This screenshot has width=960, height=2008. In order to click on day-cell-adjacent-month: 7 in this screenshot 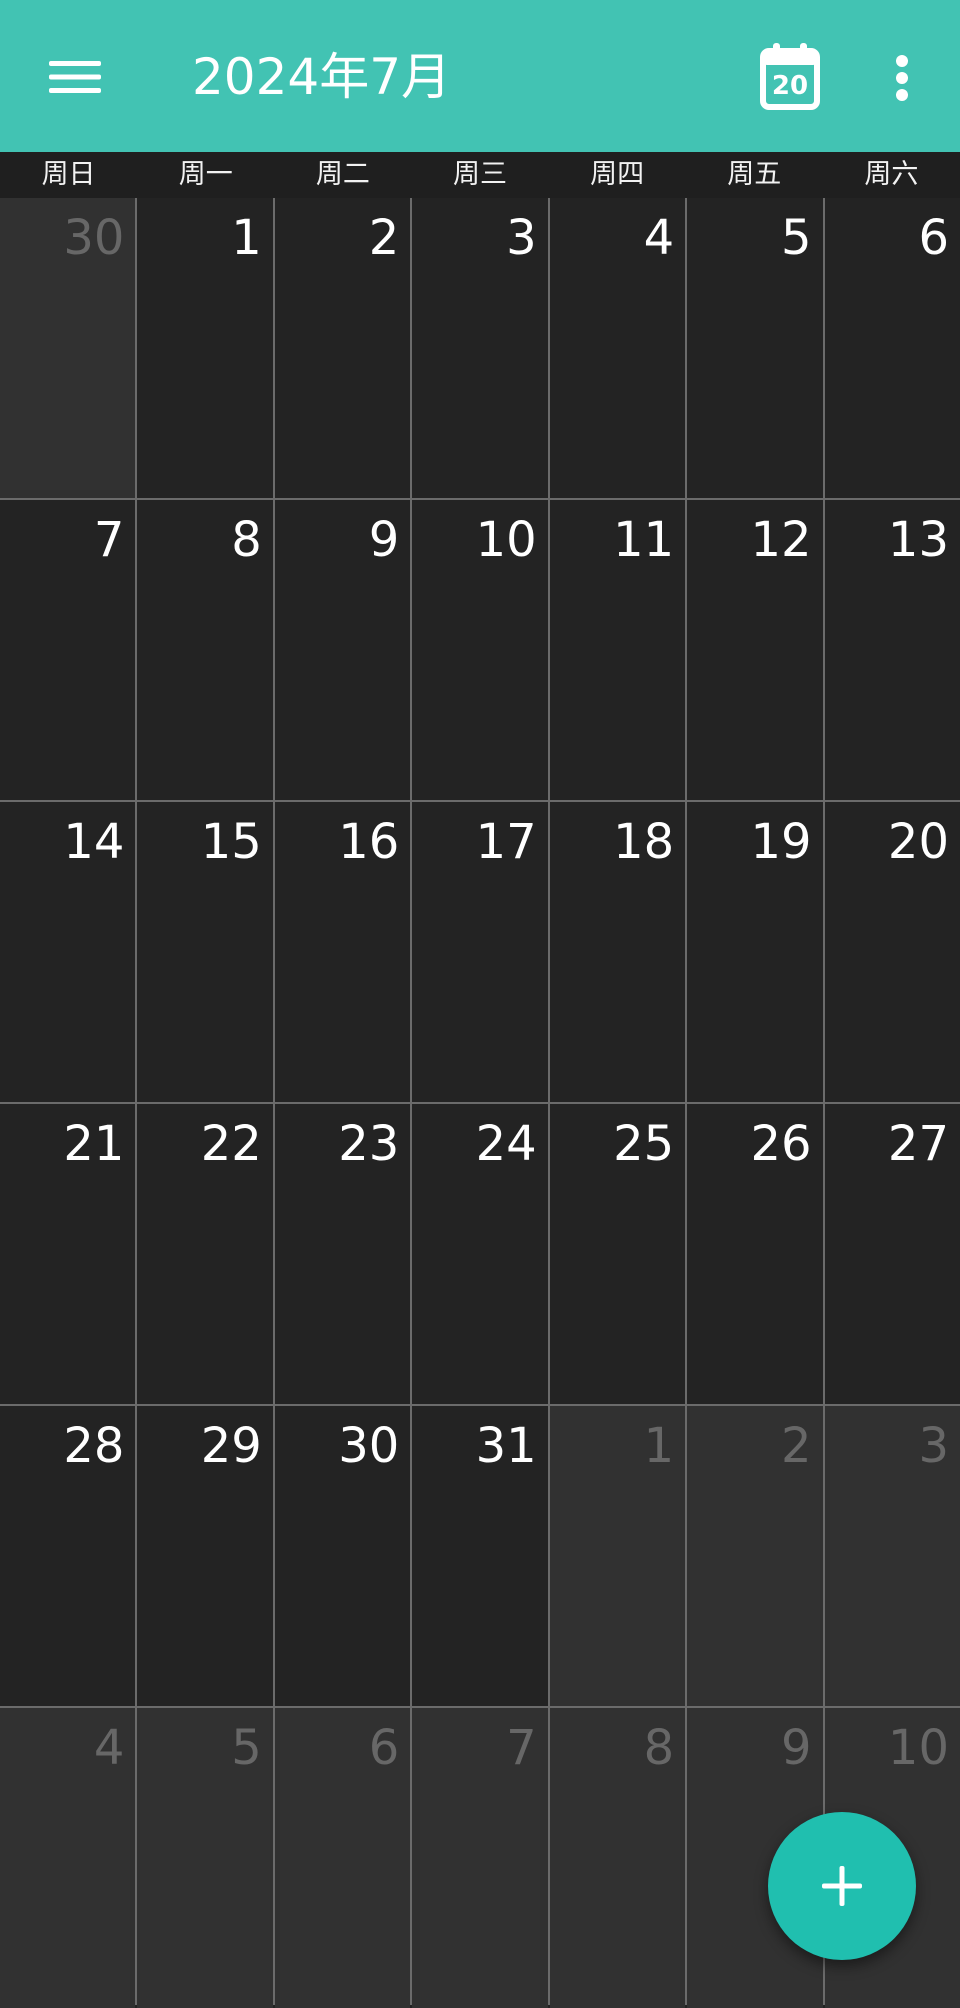, I will do `click(480, 1858)`.